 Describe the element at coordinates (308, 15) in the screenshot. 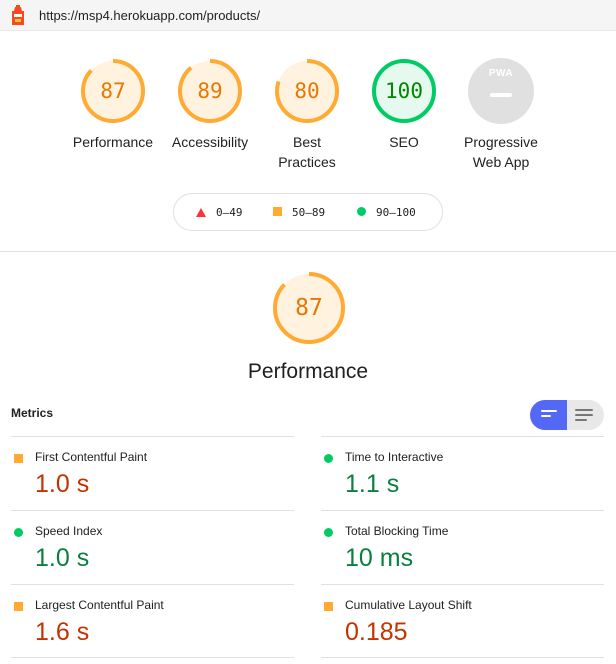

I see `address-bar: https://msp4.herokuapp.com/products/` at that location.